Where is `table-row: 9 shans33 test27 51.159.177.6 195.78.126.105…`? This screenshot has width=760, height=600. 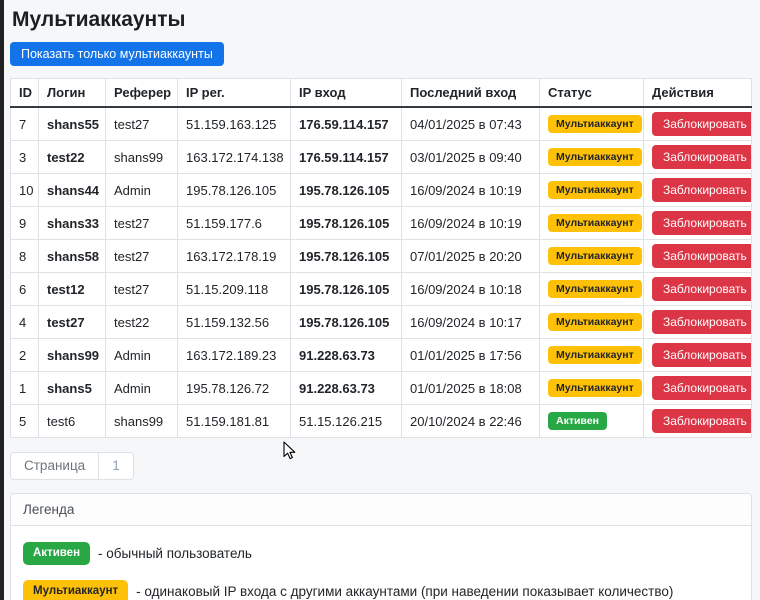 table-row: 9 shans33 test27 51.159.177.6 195.78.126.105… is located at coordinates (381, 223).